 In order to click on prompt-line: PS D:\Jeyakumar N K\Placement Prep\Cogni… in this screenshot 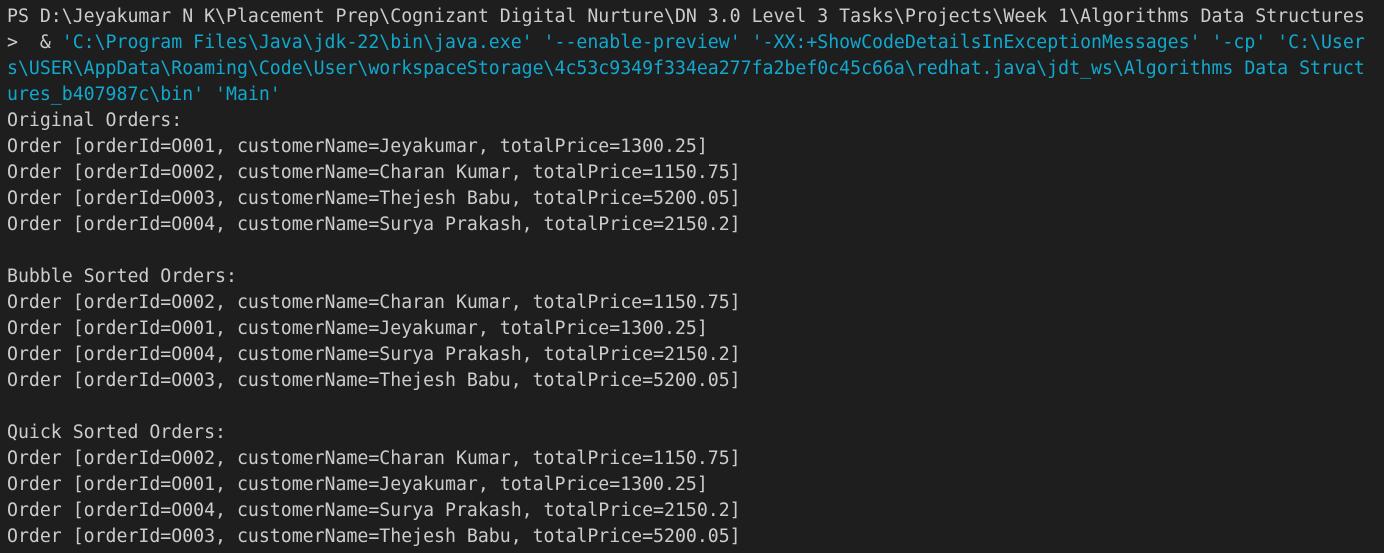, I will do `click(686, 16)`.